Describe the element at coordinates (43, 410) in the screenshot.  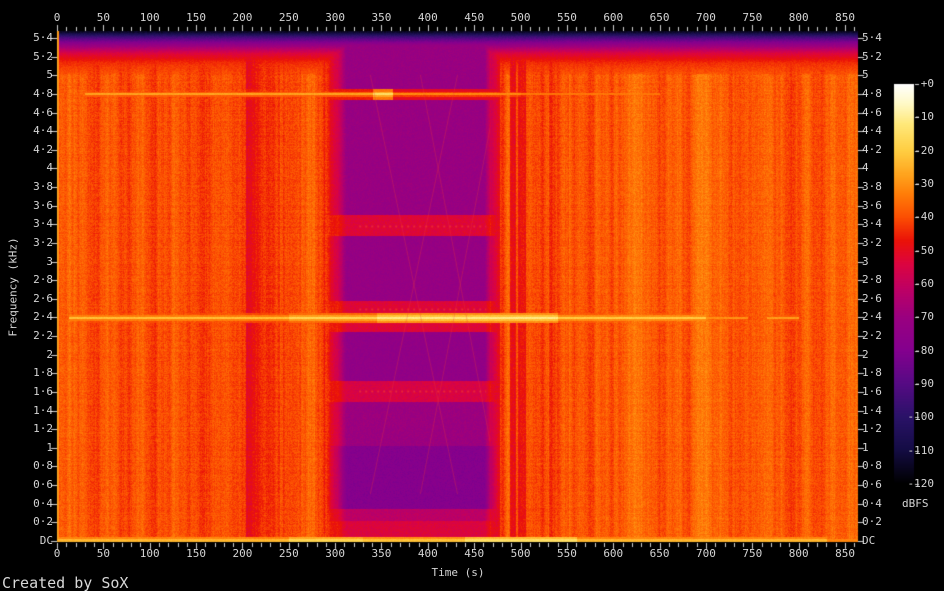
I see `freq-axis-left-tick-label: 1·4` at that location.